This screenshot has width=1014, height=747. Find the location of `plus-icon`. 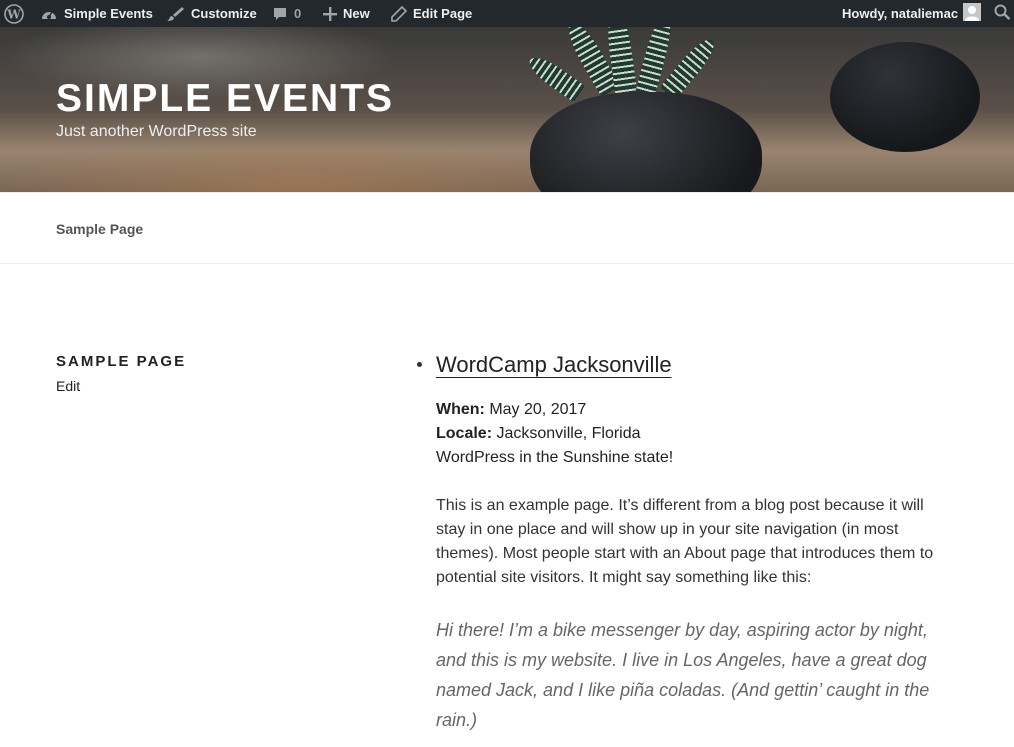

plus-icon is located at coordinates (330, 13).